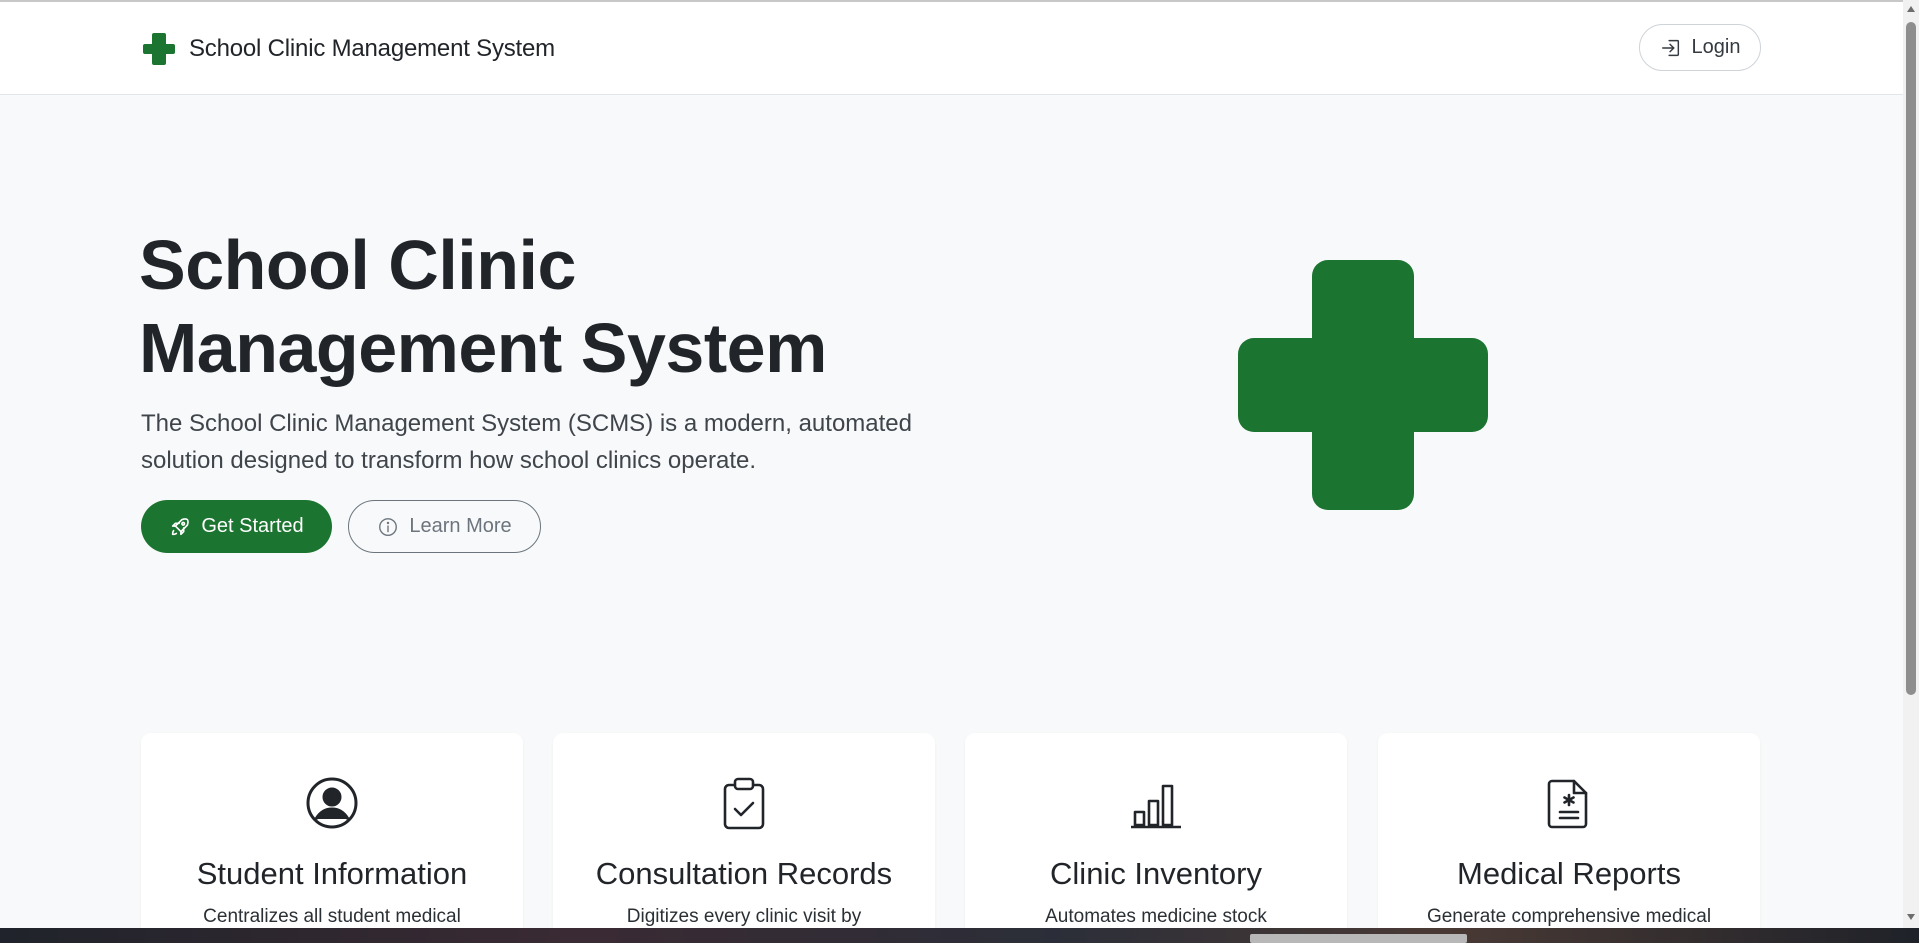 Image resolution: width=1919 pixels, height=943 pixels. I want to click on learn-more-label: Learn More, so click(460, 526).